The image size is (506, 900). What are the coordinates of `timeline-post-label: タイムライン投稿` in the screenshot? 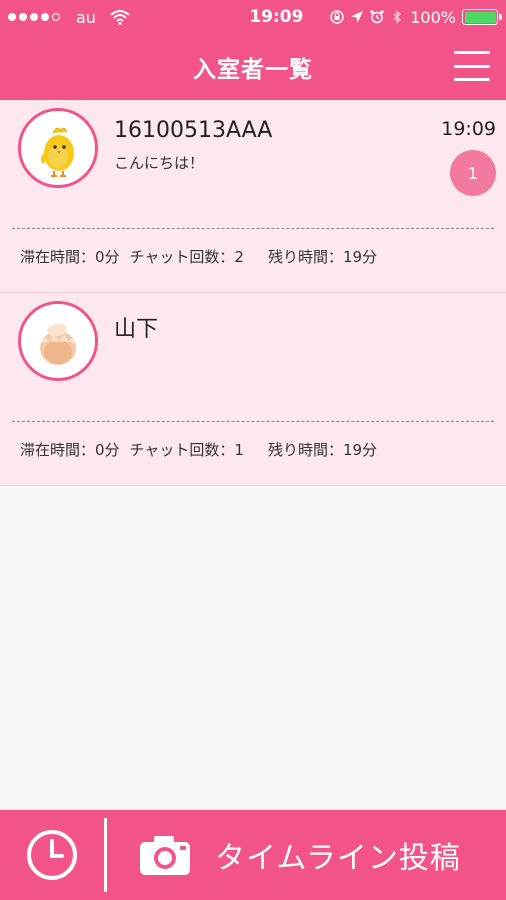 It's located at (338, 858).